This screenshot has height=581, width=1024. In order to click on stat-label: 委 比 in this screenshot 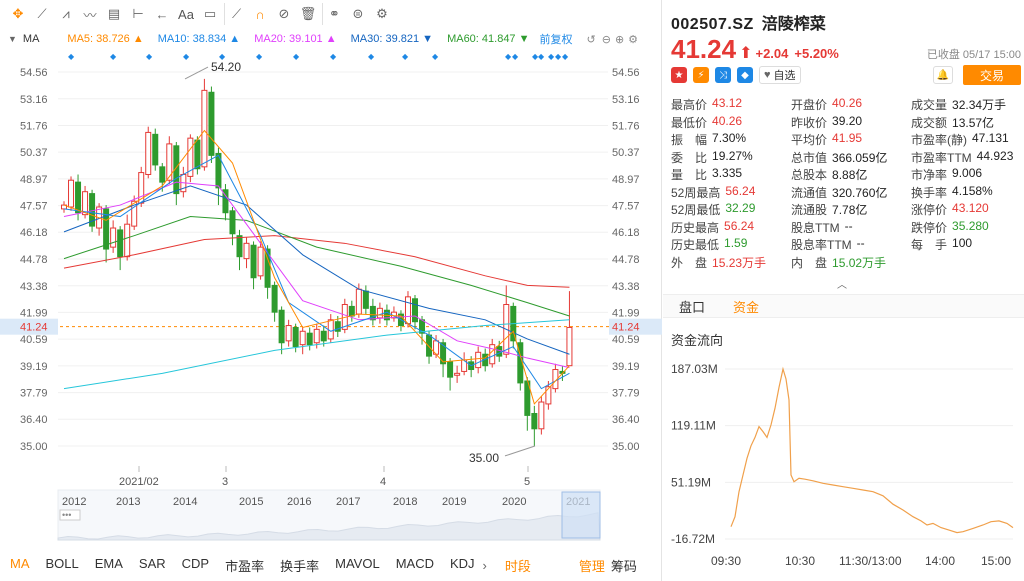, I will do `click(689, 157)`.